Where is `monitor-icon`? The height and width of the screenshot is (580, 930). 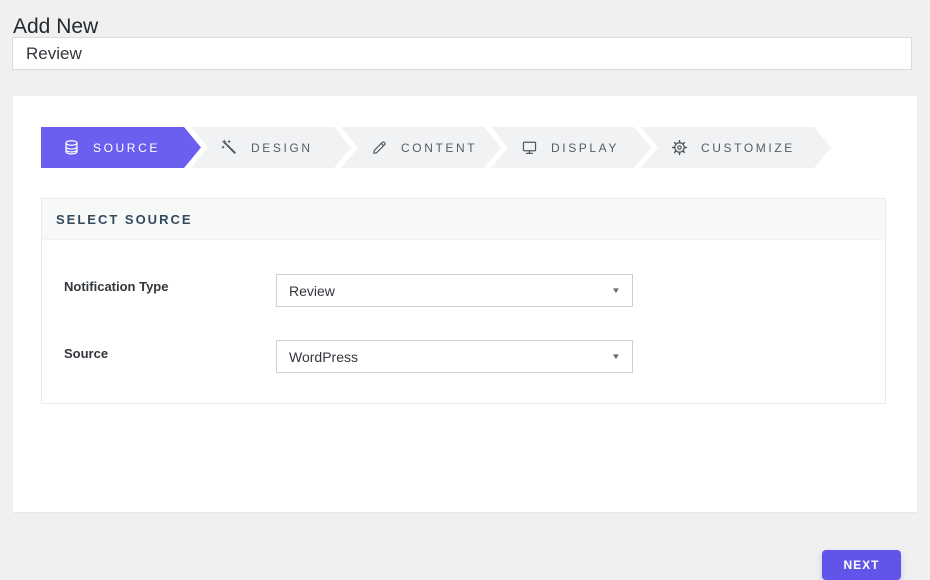 monitor-icon is located at coordinates (529, 147).